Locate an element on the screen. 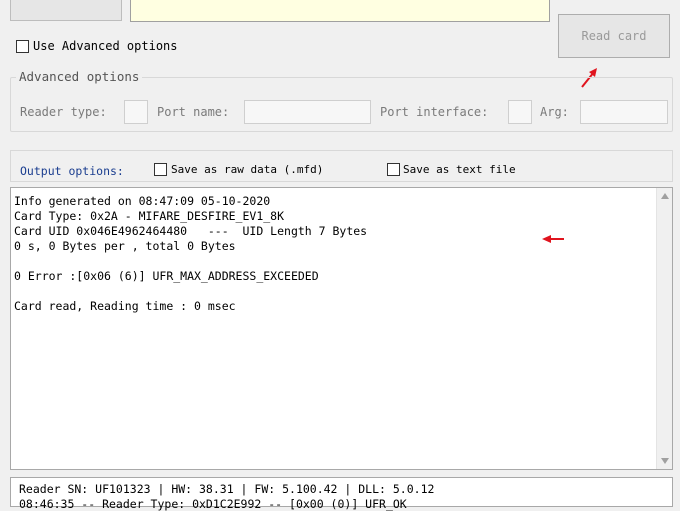 The image size is (680, 511). port-name-label: Port name: is located at coordinates (193, 112).